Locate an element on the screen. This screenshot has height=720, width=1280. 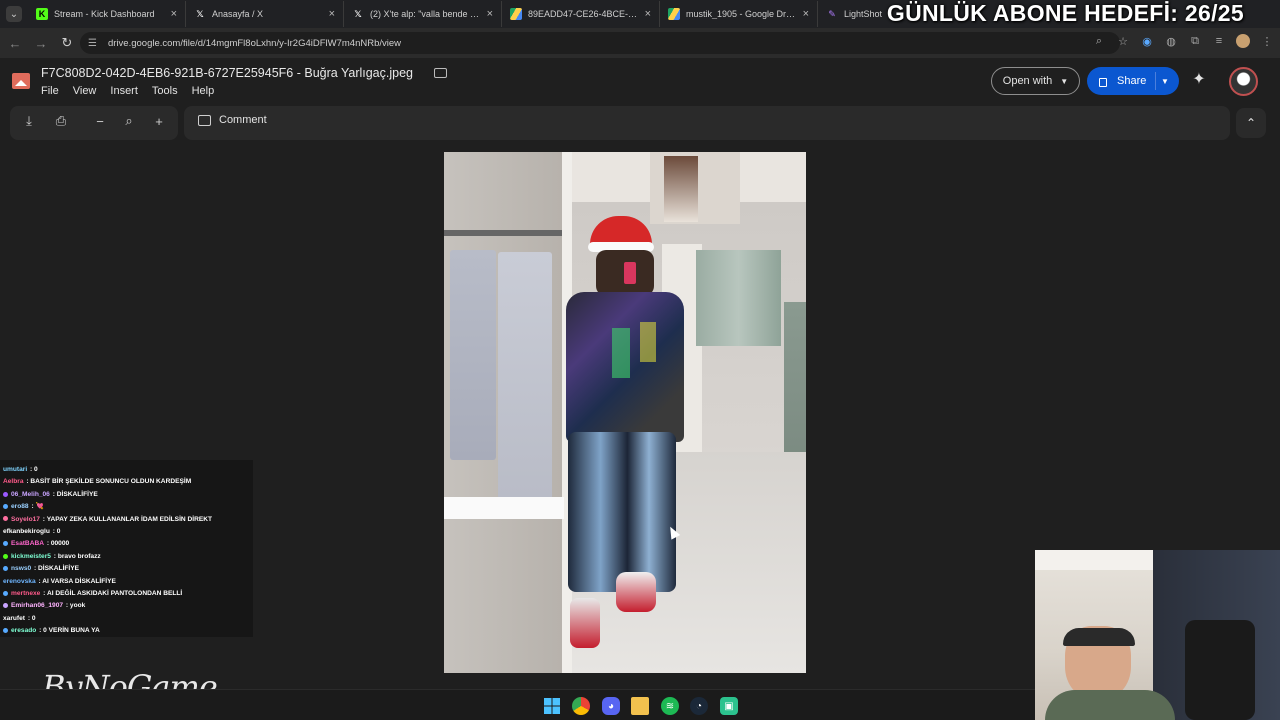
drive-icon is located at coordinates (674, 14).